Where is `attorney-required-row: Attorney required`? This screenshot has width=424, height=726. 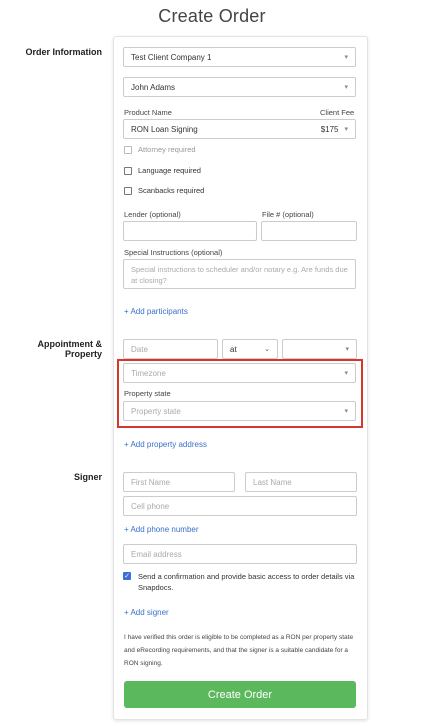
attorney-required-row: Attorney required is located at coordinates (160, 149).